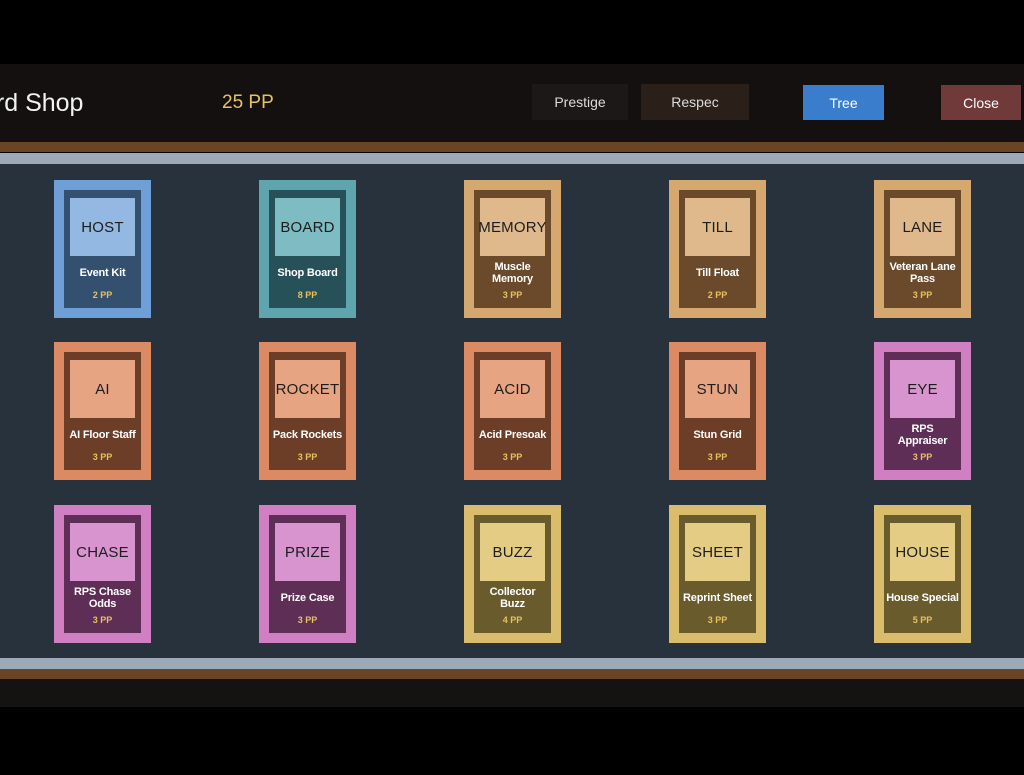  What do you see at coordinates (307, 389) in the screenshot?
I see `card-tag: ROCKET` at bounding box center [307, 389].